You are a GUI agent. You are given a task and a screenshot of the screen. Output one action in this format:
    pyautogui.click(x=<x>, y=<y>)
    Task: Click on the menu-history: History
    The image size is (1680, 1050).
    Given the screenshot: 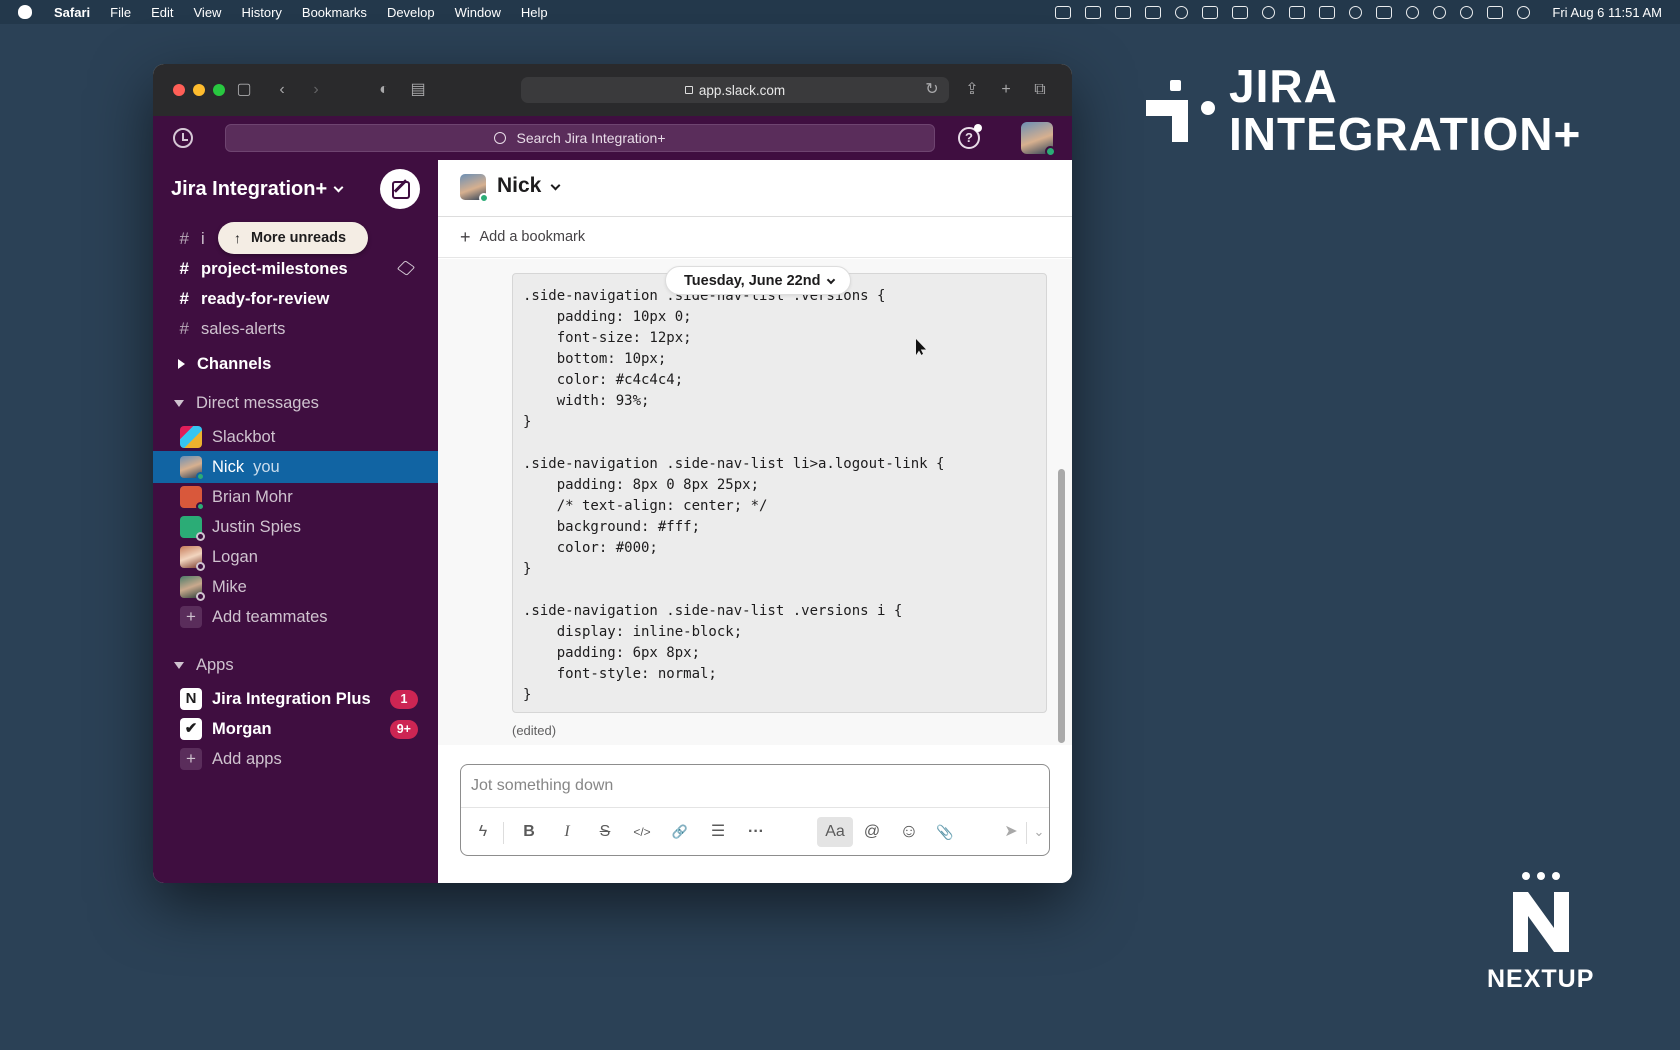 What is the action you would take?
    pyautogui.click(x=261, y=12)
    